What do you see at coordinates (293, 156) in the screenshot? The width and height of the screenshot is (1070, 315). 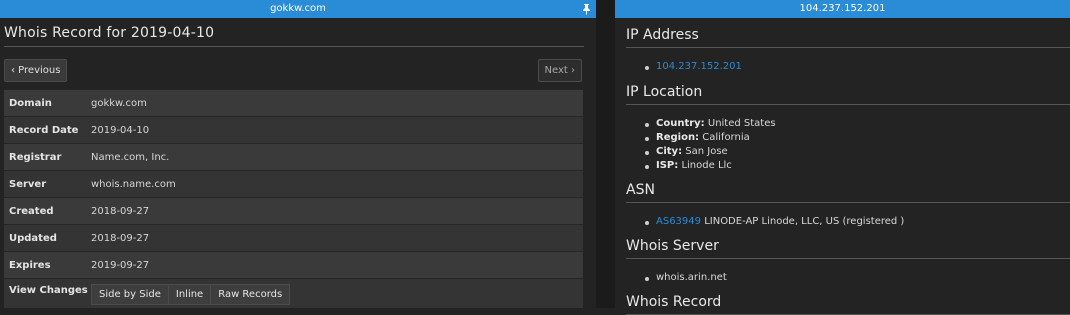 I see `table-row: Registrar Name.com, Inc.` at bounding box center [293, 156].